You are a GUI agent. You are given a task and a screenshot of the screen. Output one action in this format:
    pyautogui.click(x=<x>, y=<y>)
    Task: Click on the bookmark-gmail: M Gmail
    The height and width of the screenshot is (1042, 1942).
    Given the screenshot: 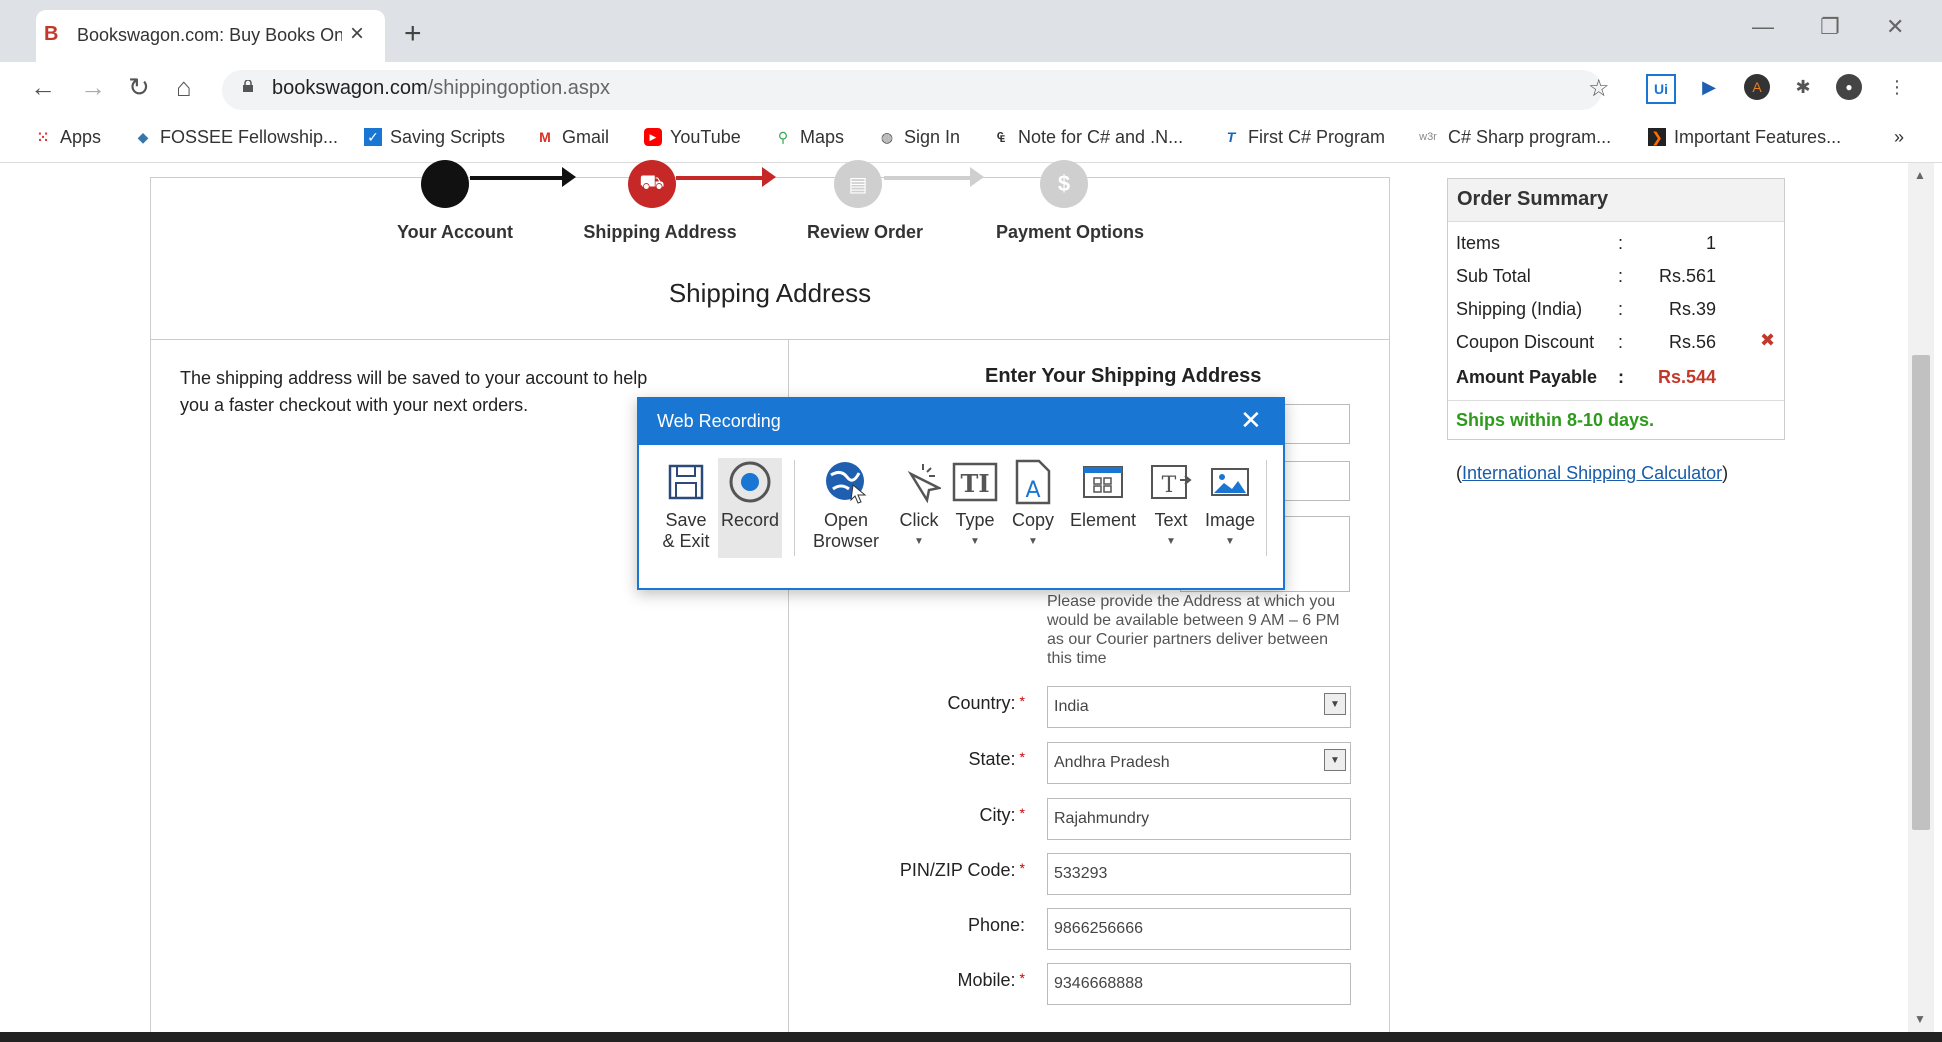 What is the action you would take?
    pyautogui.click(x=572, y=137)
    